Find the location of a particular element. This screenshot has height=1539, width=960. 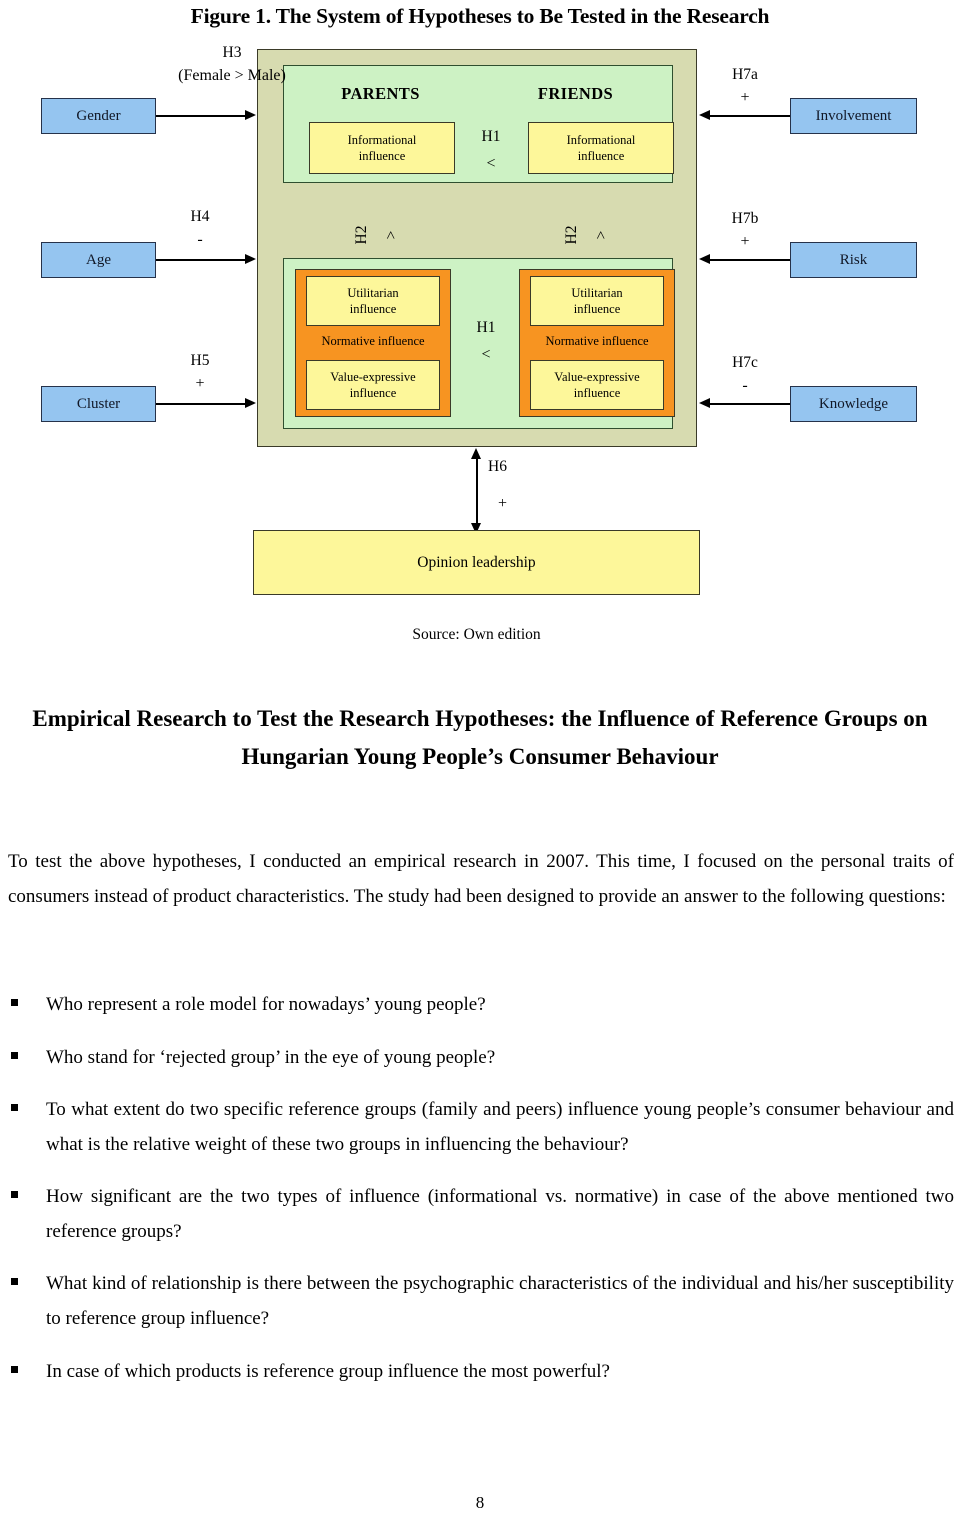

construct-involvement: Involvement is located at coordinates (853, 116).